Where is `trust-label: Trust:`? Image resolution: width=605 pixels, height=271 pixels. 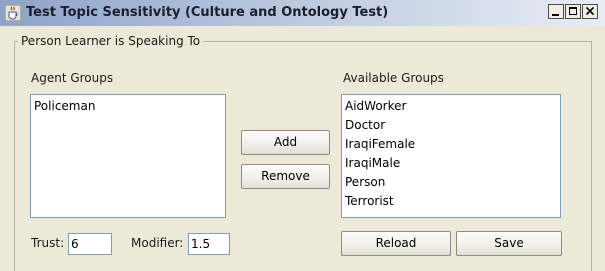
trust-label: Trust: is located at coordinates (48, 243).